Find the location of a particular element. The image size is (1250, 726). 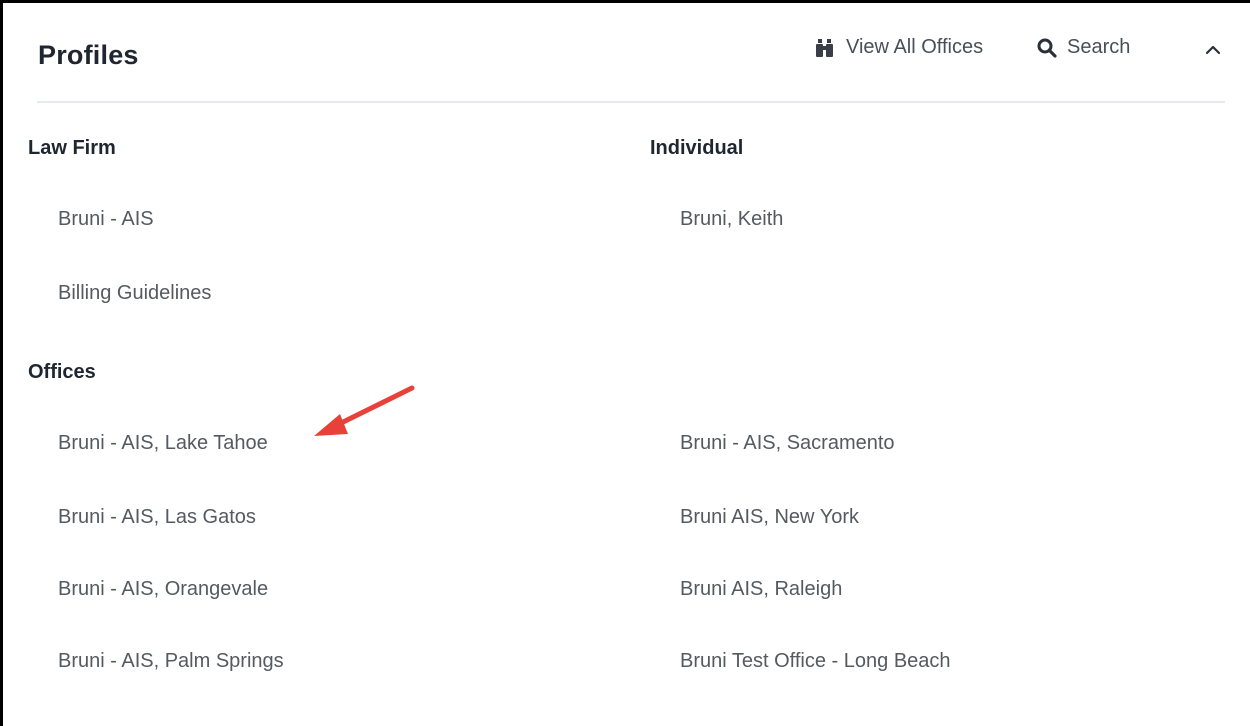

view-all-offices-label: View All Offices is located at coordinates (915, 47).